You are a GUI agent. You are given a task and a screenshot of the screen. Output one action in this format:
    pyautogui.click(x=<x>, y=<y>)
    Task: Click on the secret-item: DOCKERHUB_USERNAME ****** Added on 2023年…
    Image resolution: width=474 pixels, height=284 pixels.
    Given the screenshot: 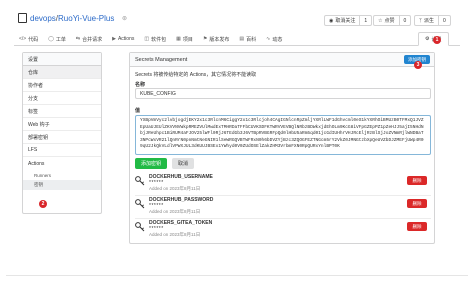 What is the action you would take?
    pyautogui.click(x=283, y=184)
    